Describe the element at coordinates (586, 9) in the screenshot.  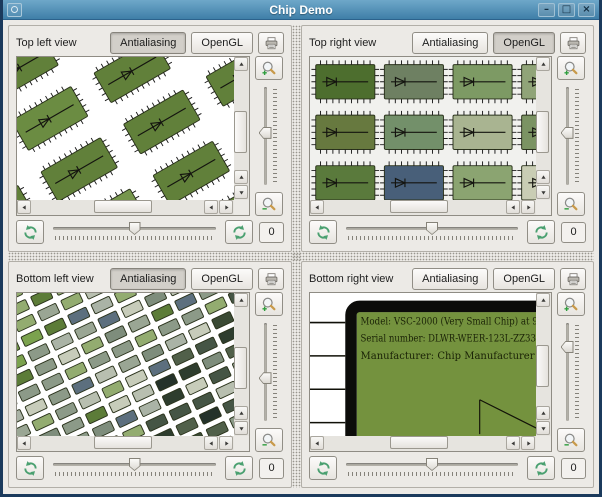
I see `close-button: ×` at that location.